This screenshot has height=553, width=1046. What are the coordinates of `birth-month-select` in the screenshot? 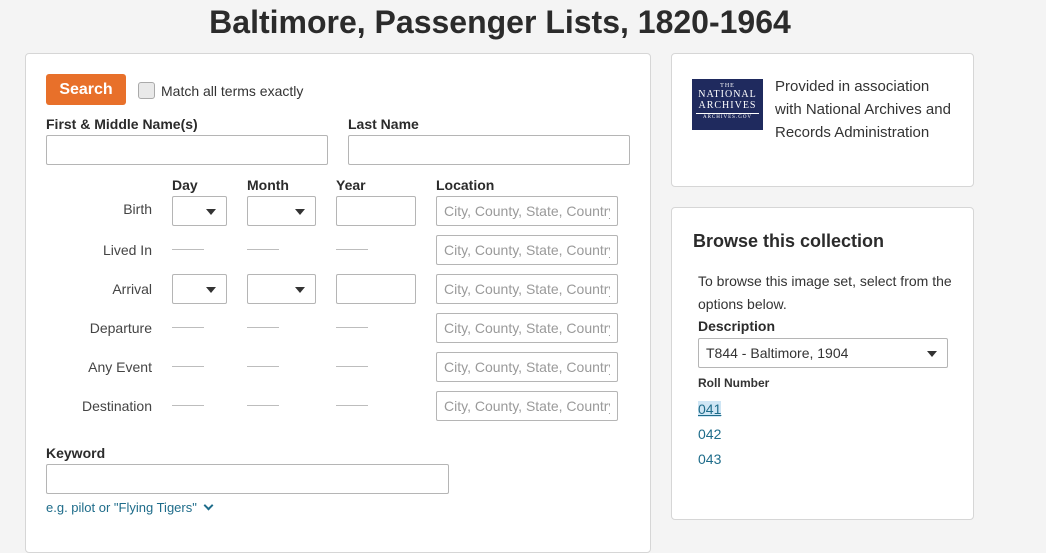 It's located at (281, 211).